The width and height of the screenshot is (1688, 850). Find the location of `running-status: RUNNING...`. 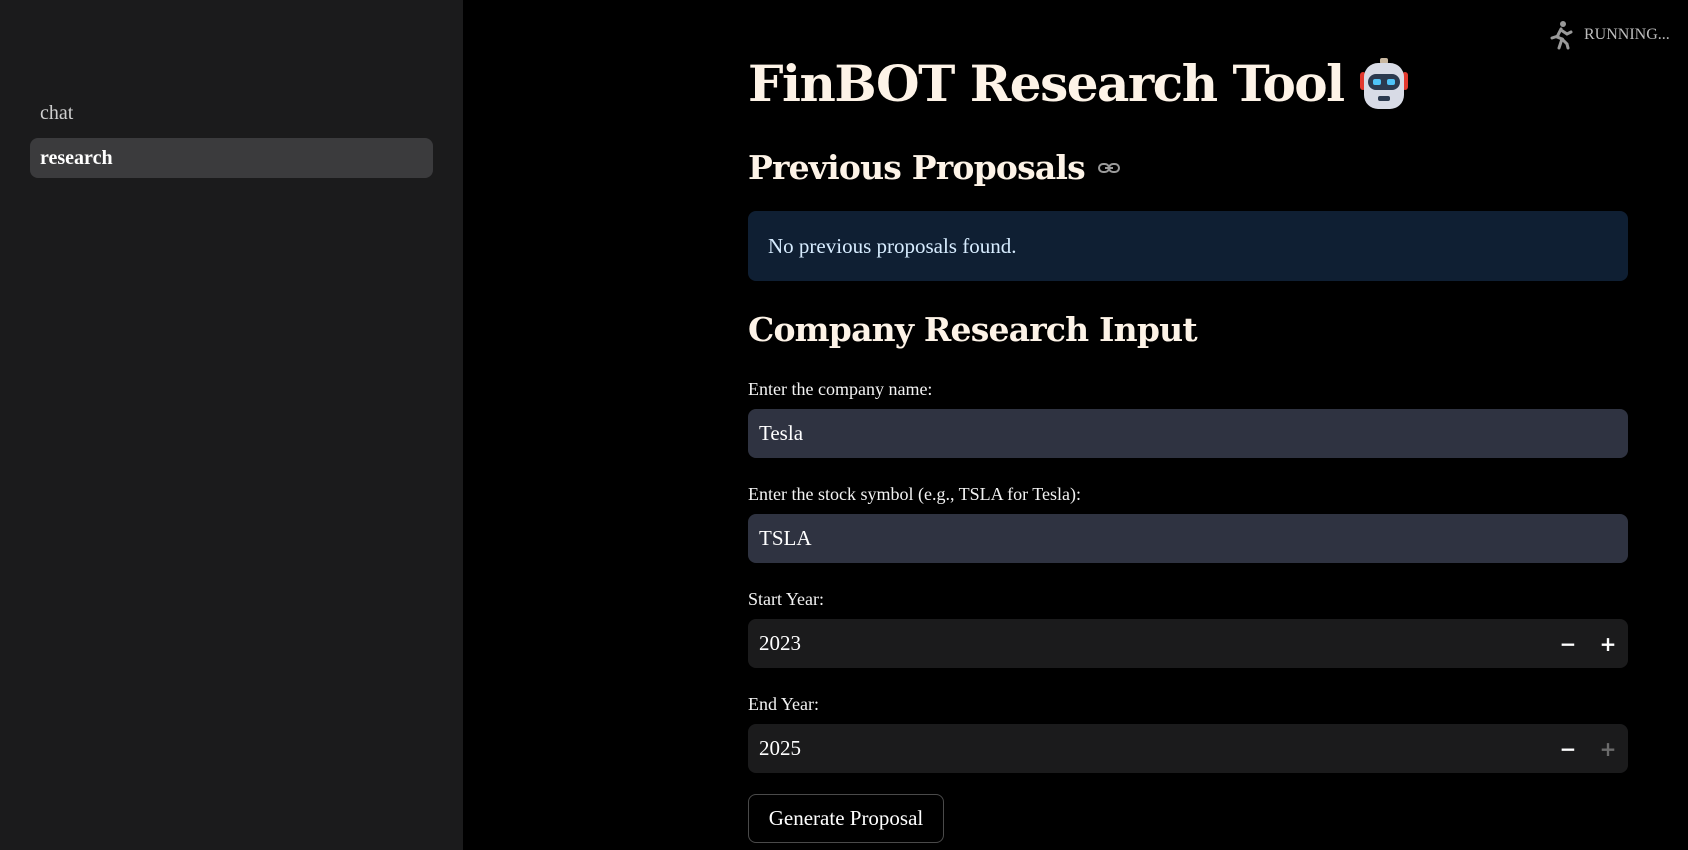

running-status: RUNNING... is located at coordinates (1618, 35).